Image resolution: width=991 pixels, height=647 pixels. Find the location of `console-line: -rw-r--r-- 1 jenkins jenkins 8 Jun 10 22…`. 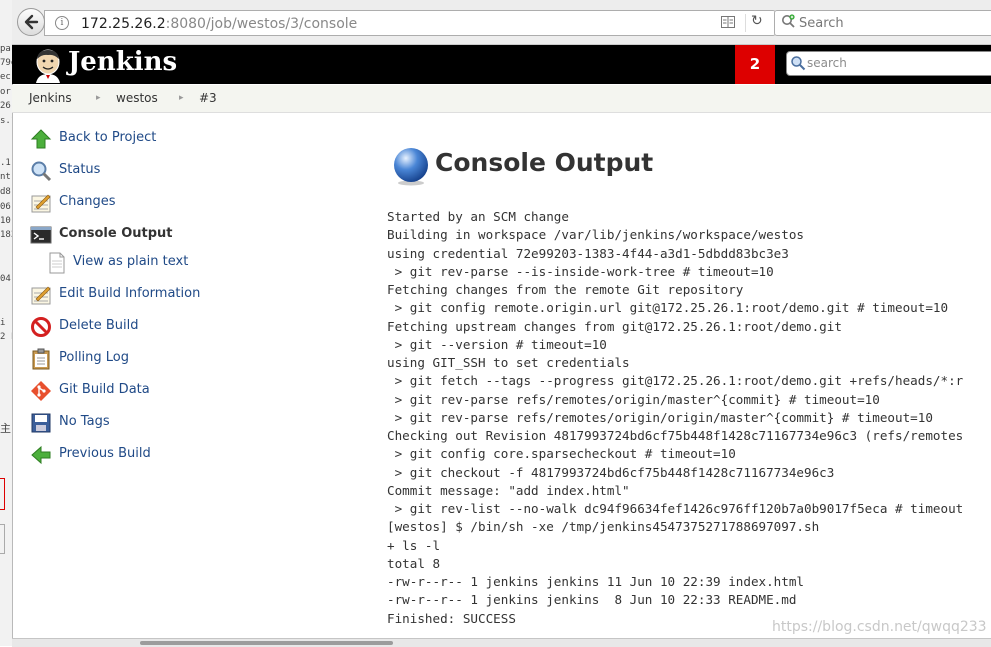

console-line: -rw-r--r-- 1 jenkins jenkins 8 Jun 10 22… is located at coordinates (592, 600).